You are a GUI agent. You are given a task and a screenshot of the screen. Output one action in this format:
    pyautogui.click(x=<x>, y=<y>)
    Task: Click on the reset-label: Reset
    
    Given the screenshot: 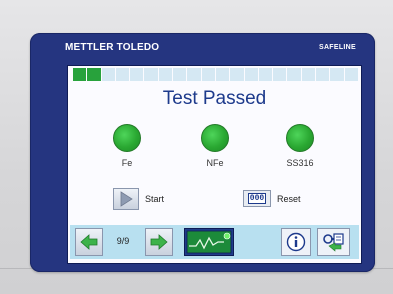 What is the action you would take?
    pyautogui.click(x=289, y=198)
    